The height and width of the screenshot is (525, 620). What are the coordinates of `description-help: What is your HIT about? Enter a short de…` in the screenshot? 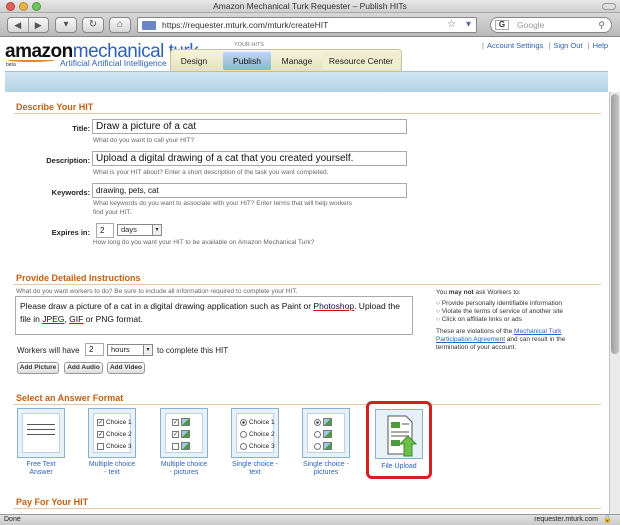 It's located at (211, 172).